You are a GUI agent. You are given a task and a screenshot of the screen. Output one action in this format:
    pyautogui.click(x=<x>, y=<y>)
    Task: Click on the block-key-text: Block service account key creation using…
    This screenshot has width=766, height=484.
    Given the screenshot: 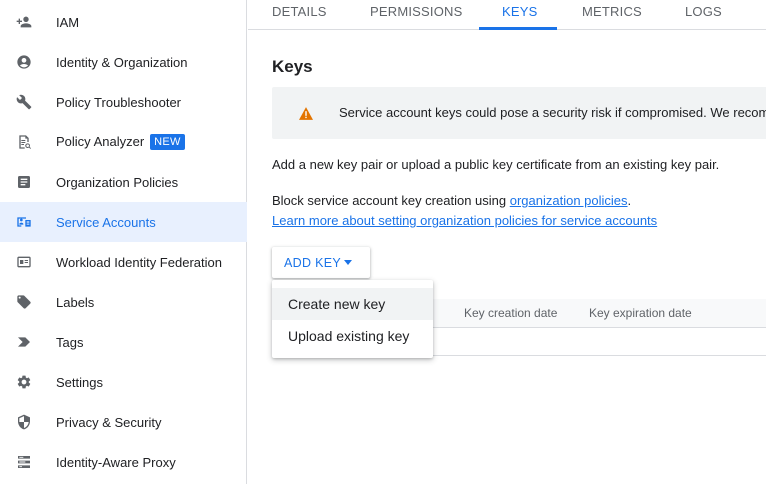 What is the action you would take?
    pyautogui.click(x=451, y=200)
    